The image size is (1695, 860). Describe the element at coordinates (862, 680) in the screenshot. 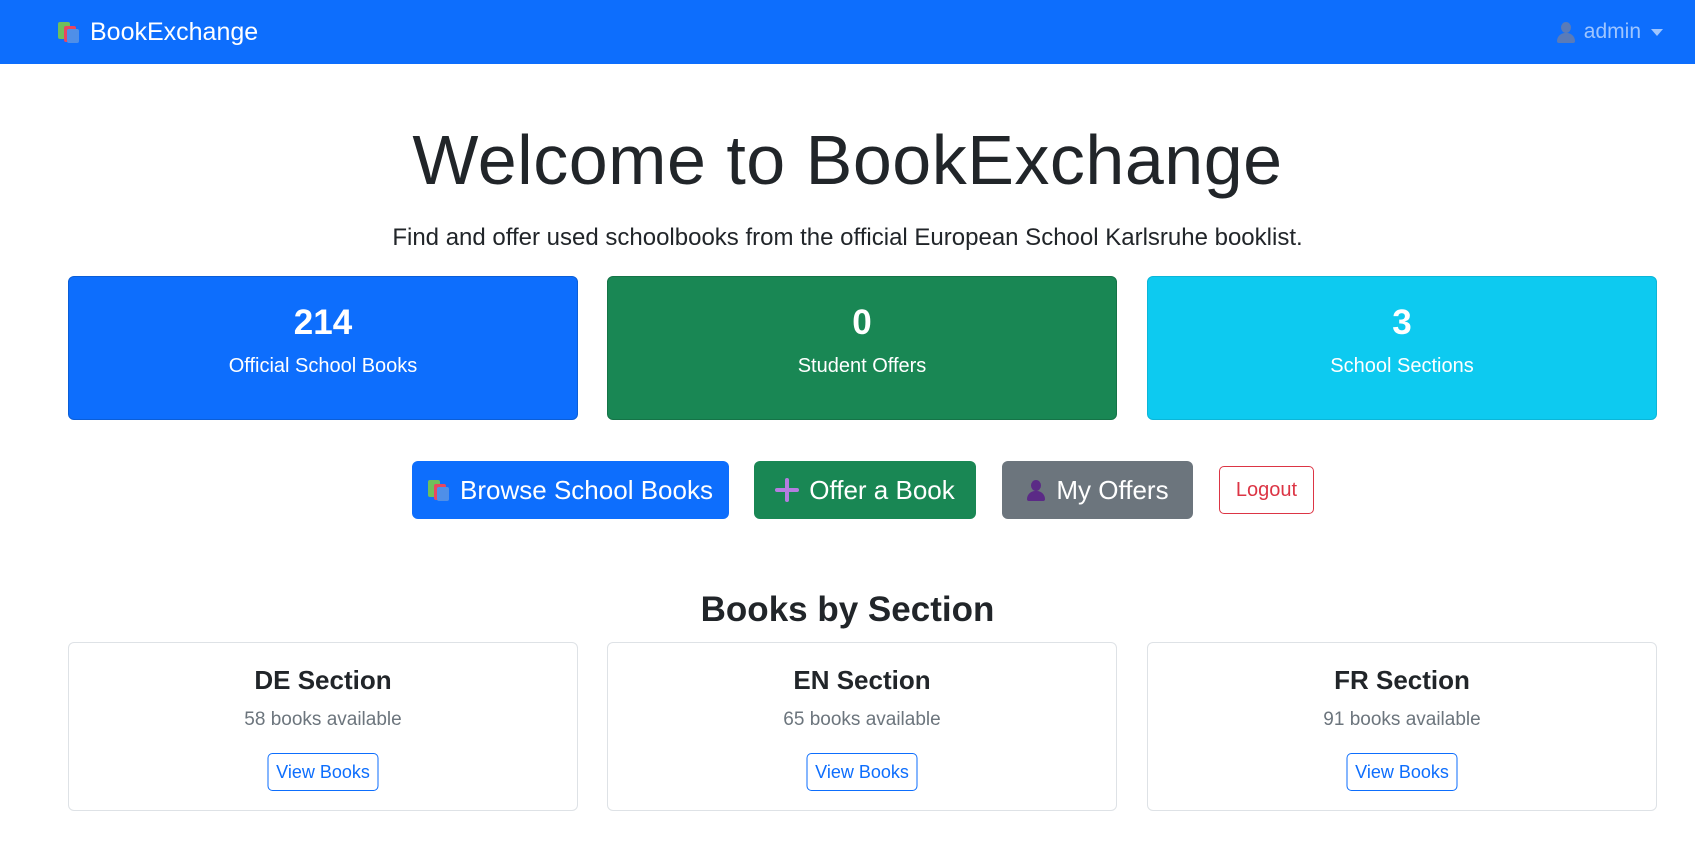

I see `section-name: EN Section` at that location.